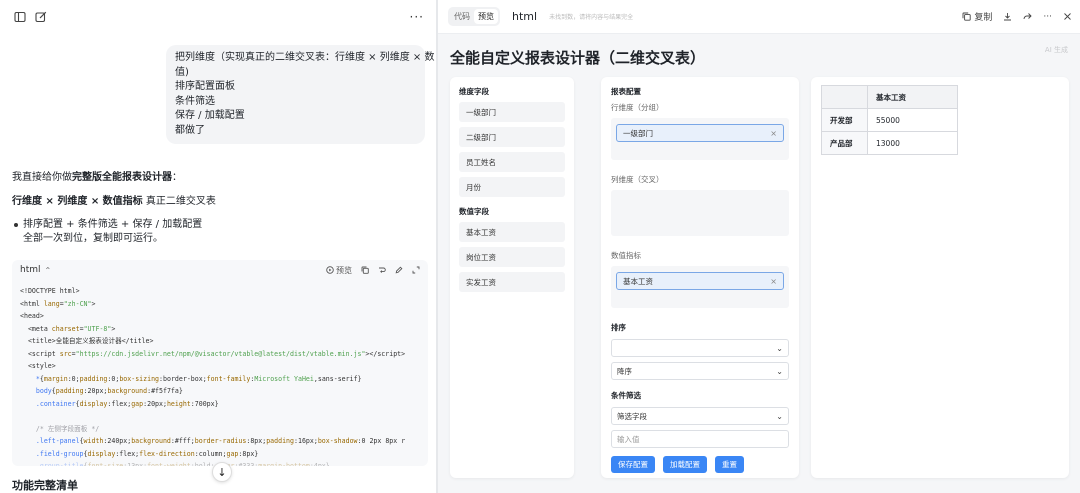  I want to click on reply-bullet: 排序配置 + 条件筛选 + 保存 / 加载配置 全部一次到位，复制即可运行。, so click(221, 232).